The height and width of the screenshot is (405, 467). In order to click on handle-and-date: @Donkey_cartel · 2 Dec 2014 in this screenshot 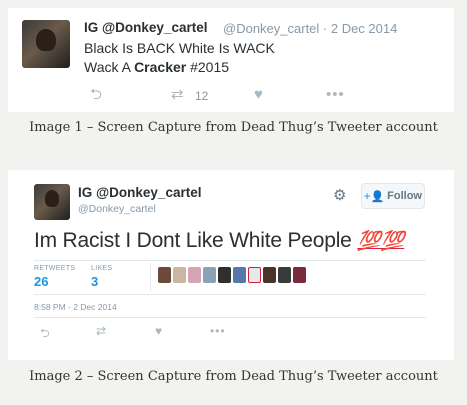, I will do `click(310, 28)`.